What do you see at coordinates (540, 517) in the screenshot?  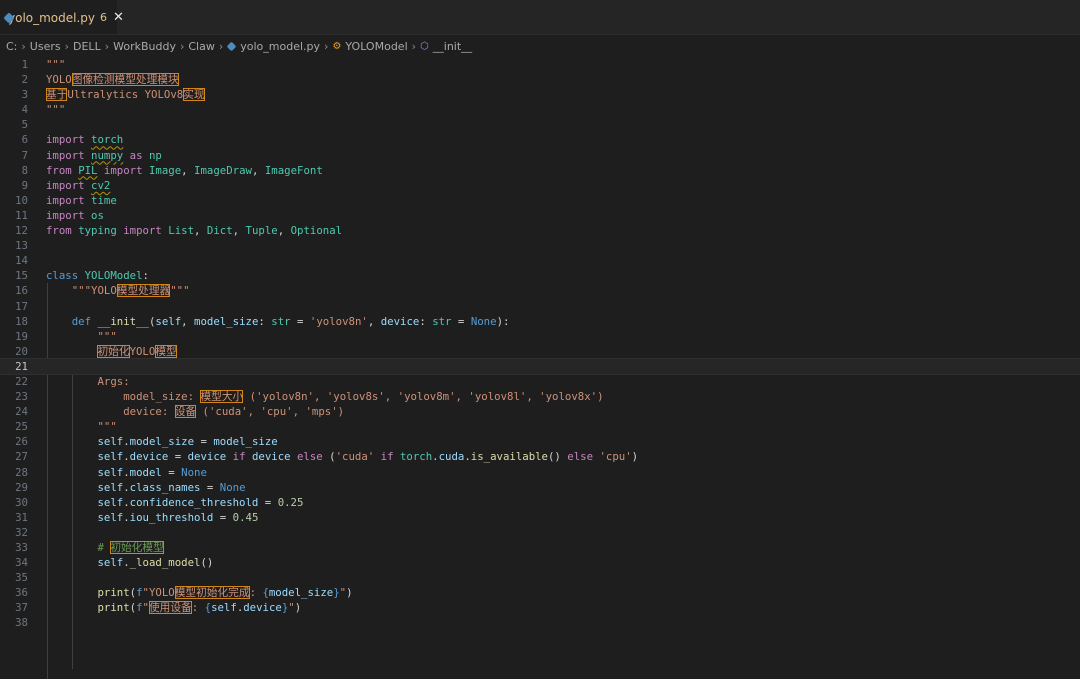 I see `code-line: 31 self.iou_threshold = 0.45` at bounding box center [540, 517].